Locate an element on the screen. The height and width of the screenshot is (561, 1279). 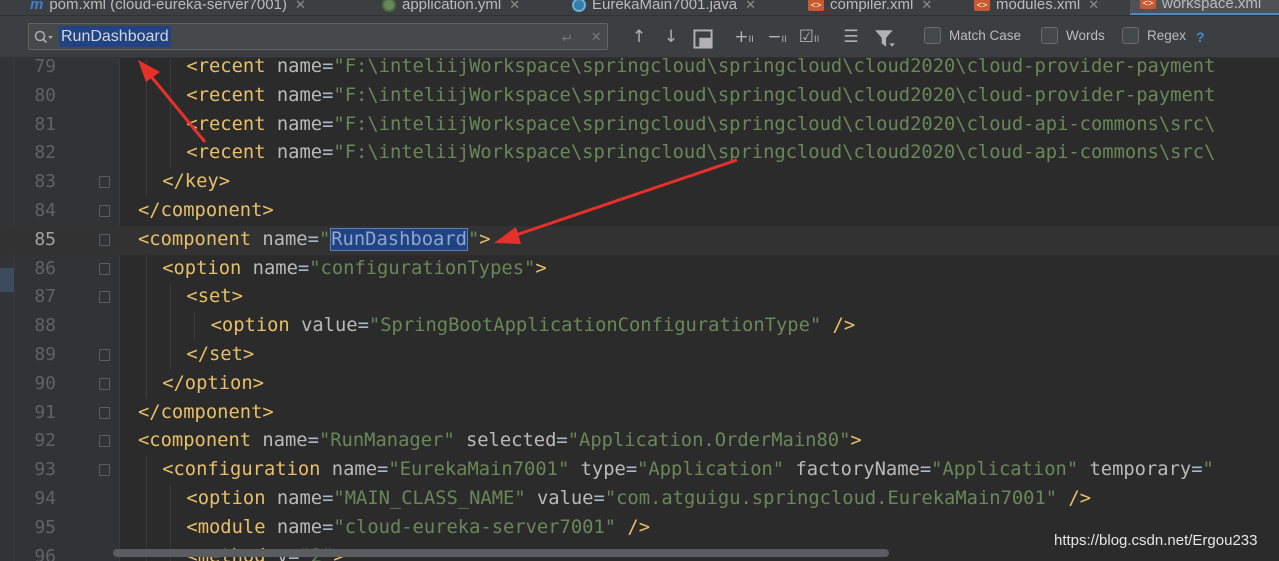
tab-pom-xml: m pom.xml (cloud-eureka-server7001) ✕ is located at coordinates (168, 7).